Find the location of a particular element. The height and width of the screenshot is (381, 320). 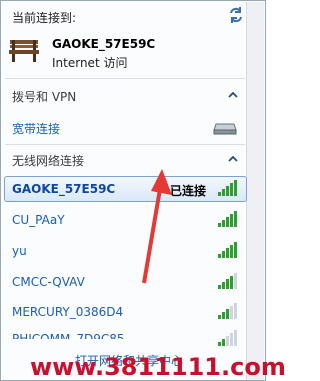

network-item-mercury: MERCURY_0386D4 is located at coordinates (67, 312).